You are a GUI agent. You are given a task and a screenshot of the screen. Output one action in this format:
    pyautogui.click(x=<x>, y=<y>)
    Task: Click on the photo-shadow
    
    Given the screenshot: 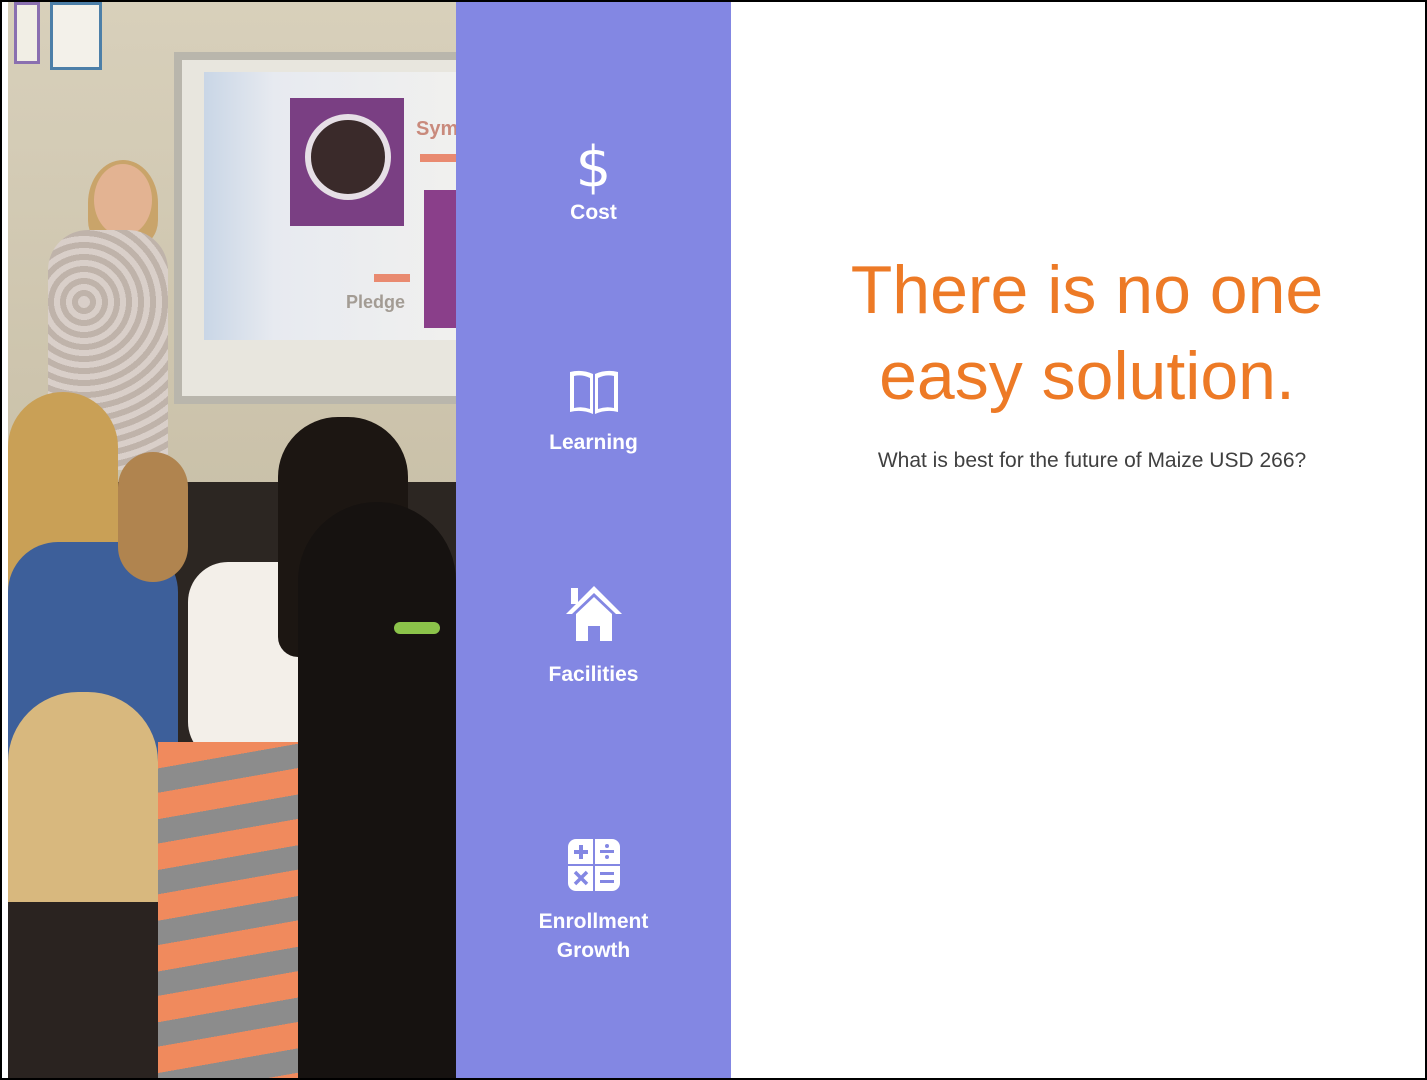 What is the action you would take?
    pyautogui.click(x=83, y=990)
    